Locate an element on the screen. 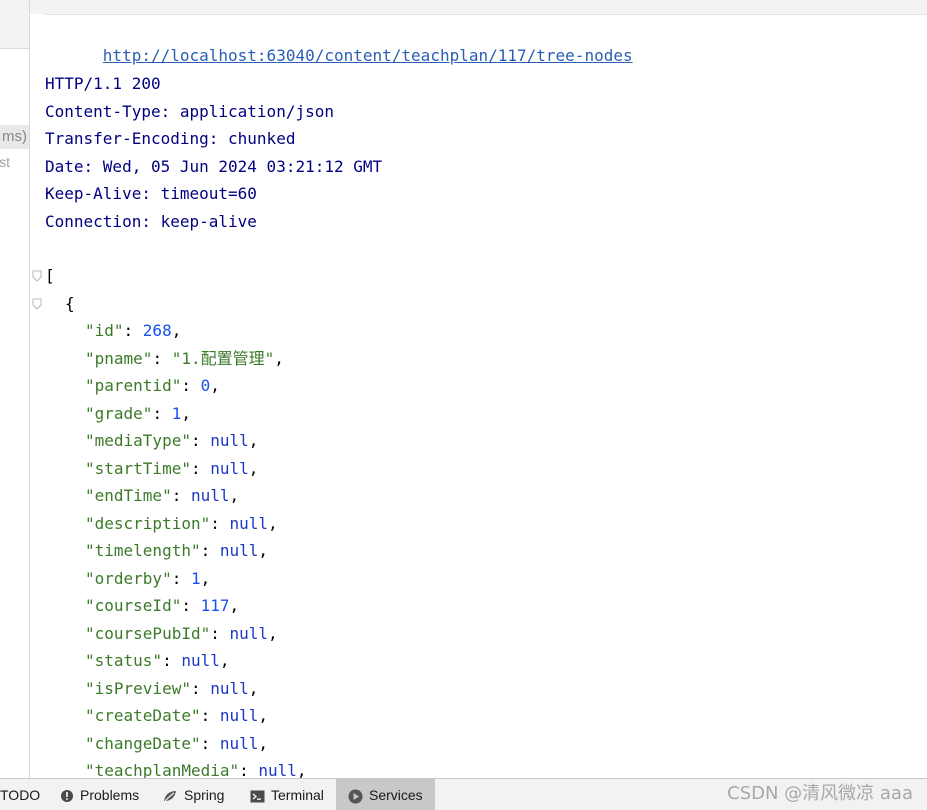 The image size is (927, 810). json-field-line: "id": 268, is located at coordinates (133, 330).